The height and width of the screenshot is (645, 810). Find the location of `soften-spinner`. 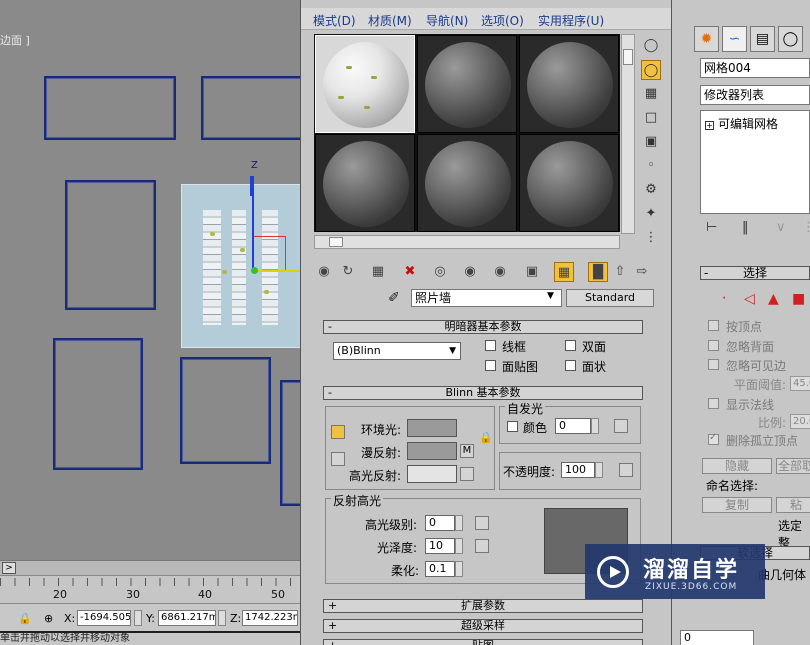

soften-spinner is located at coordinates (459, 569).